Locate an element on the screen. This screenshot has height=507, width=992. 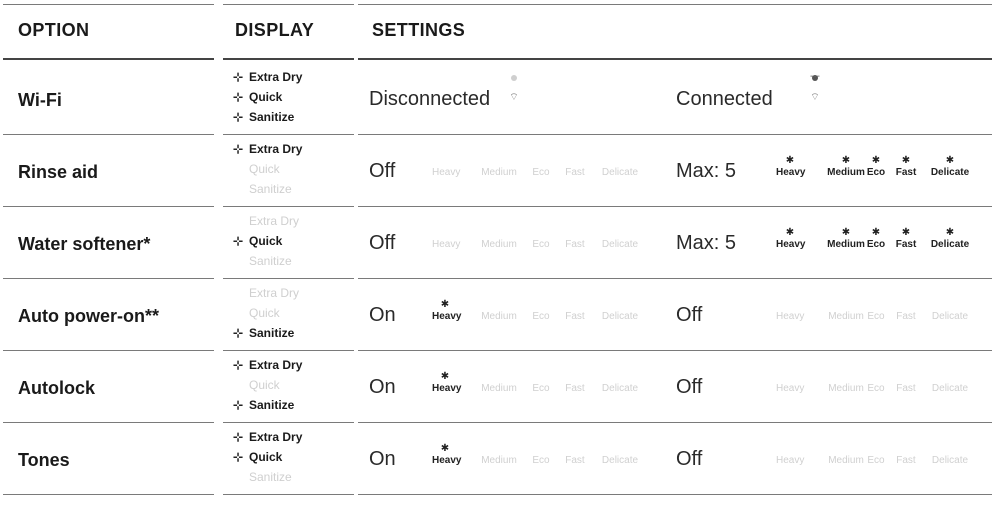
top-rule-option is located at coordinates (108, 4).